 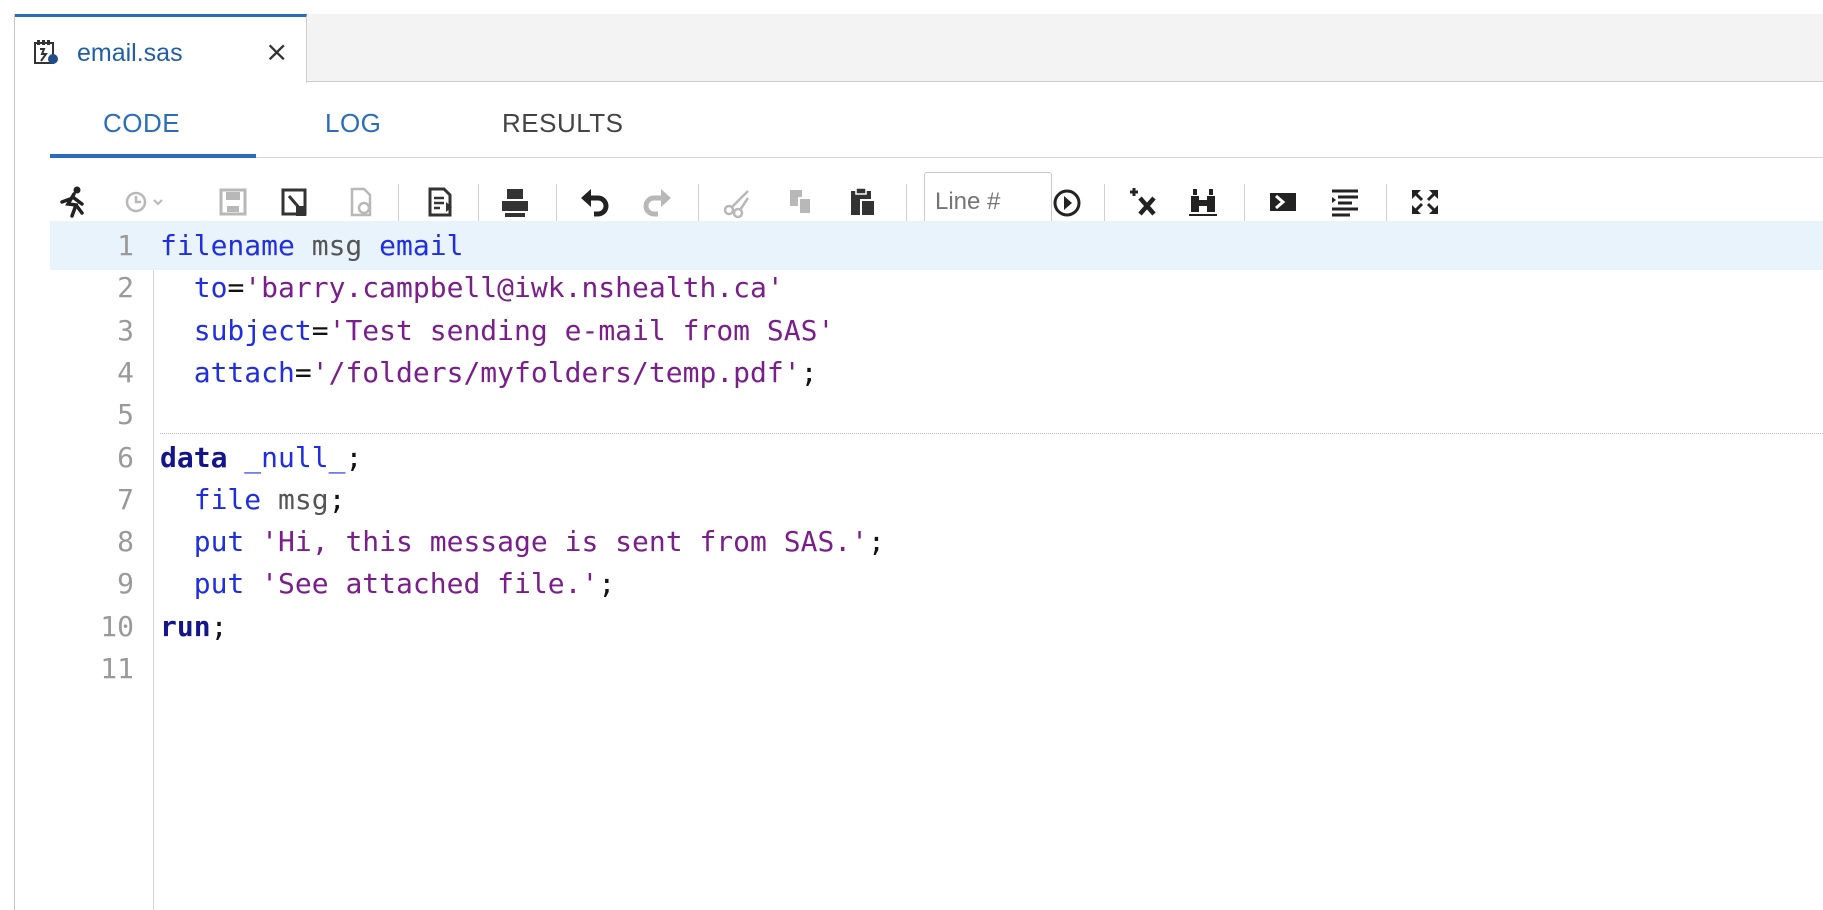 I want to click on tab-log: LOG, so click(x=353, y=123).